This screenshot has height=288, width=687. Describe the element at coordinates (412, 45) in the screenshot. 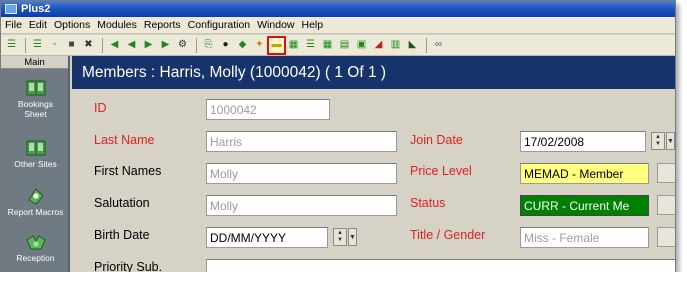

I see `admin-icon: ◣` at that location.